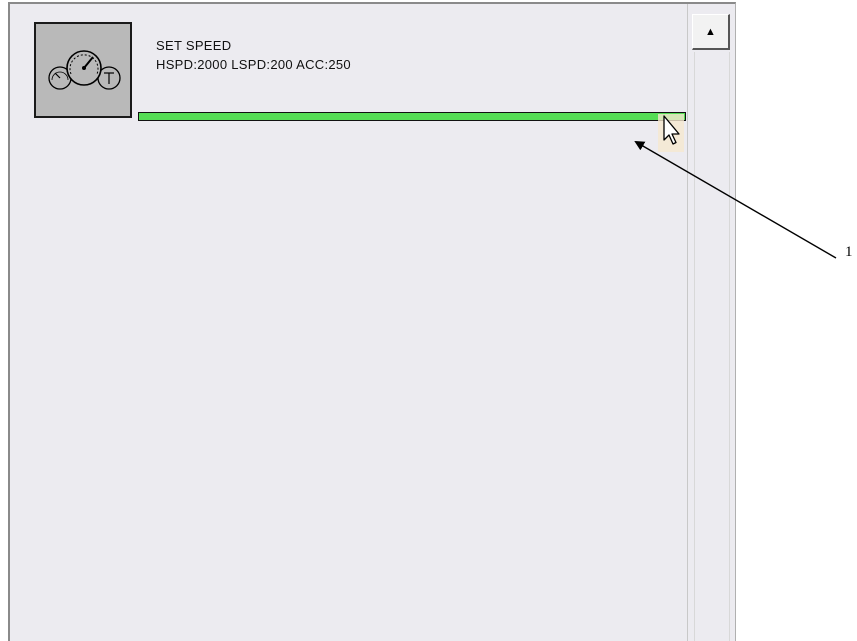 The image size is (857, 641). What do you see at coordinates (253, 64) in the screenshot?
I see `command-parameters: HSPD:2000 LSPD:200 ACC:250` at bounding box center [253, 64].